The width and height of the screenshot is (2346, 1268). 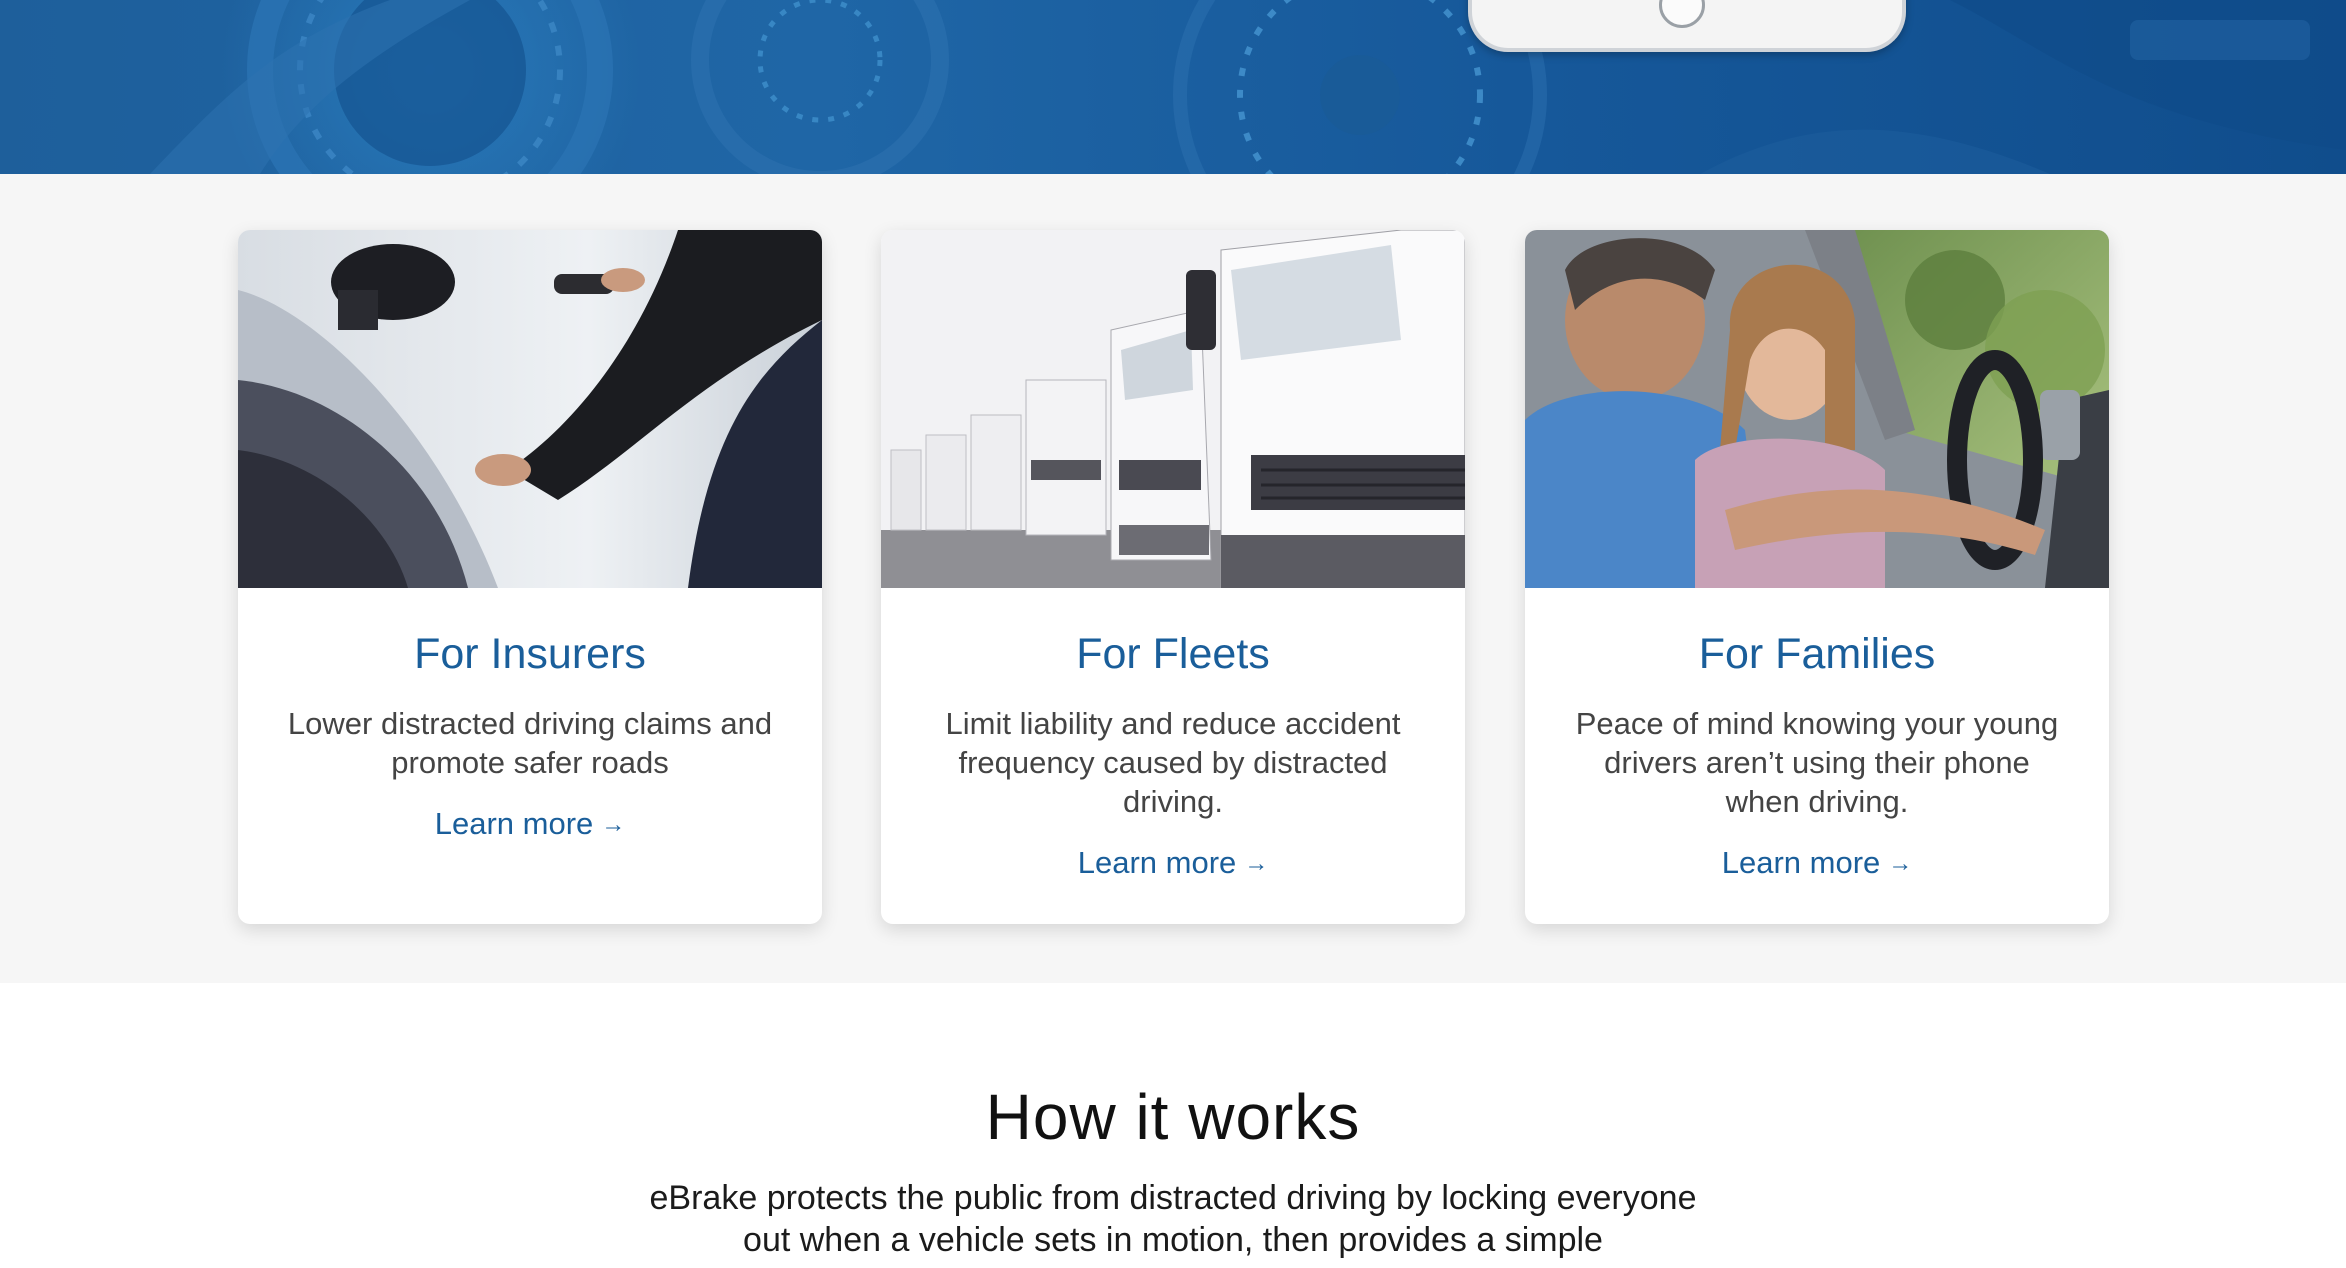 What do you see at coordinates (1817, 654) in the screenshot?
I see `card-title: For Families` at bounding box center [1817, 654].